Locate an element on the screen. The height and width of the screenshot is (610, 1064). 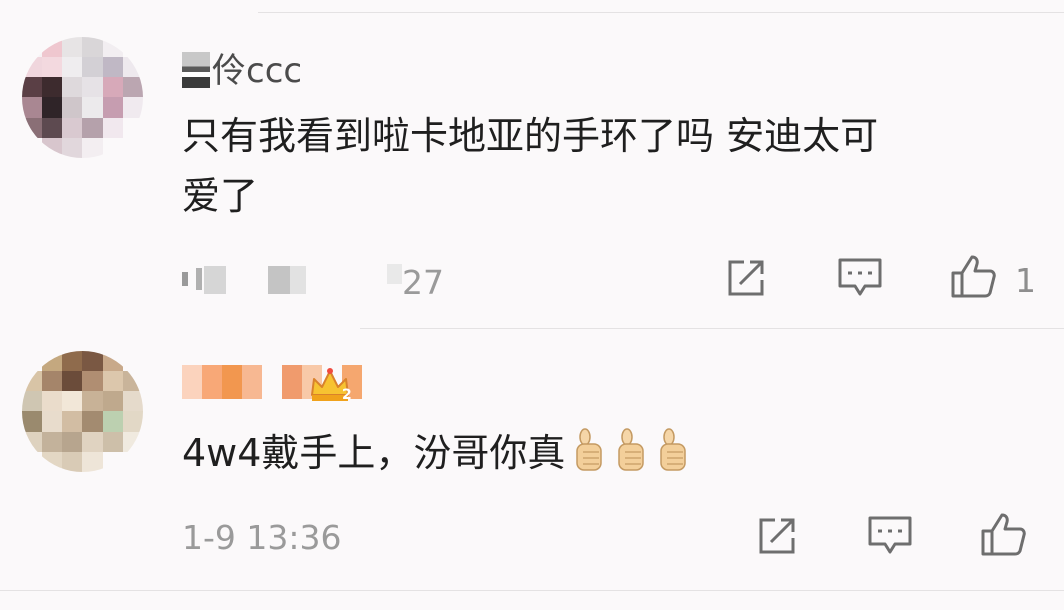
like-count: 1 is located at coordinates (1025, 280).